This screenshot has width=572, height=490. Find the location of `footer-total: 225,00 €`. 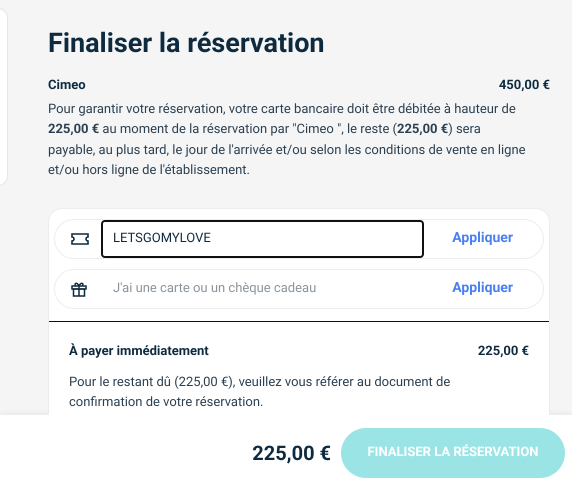

footer-total: 225,00 € is located at coordinates (291, 453).